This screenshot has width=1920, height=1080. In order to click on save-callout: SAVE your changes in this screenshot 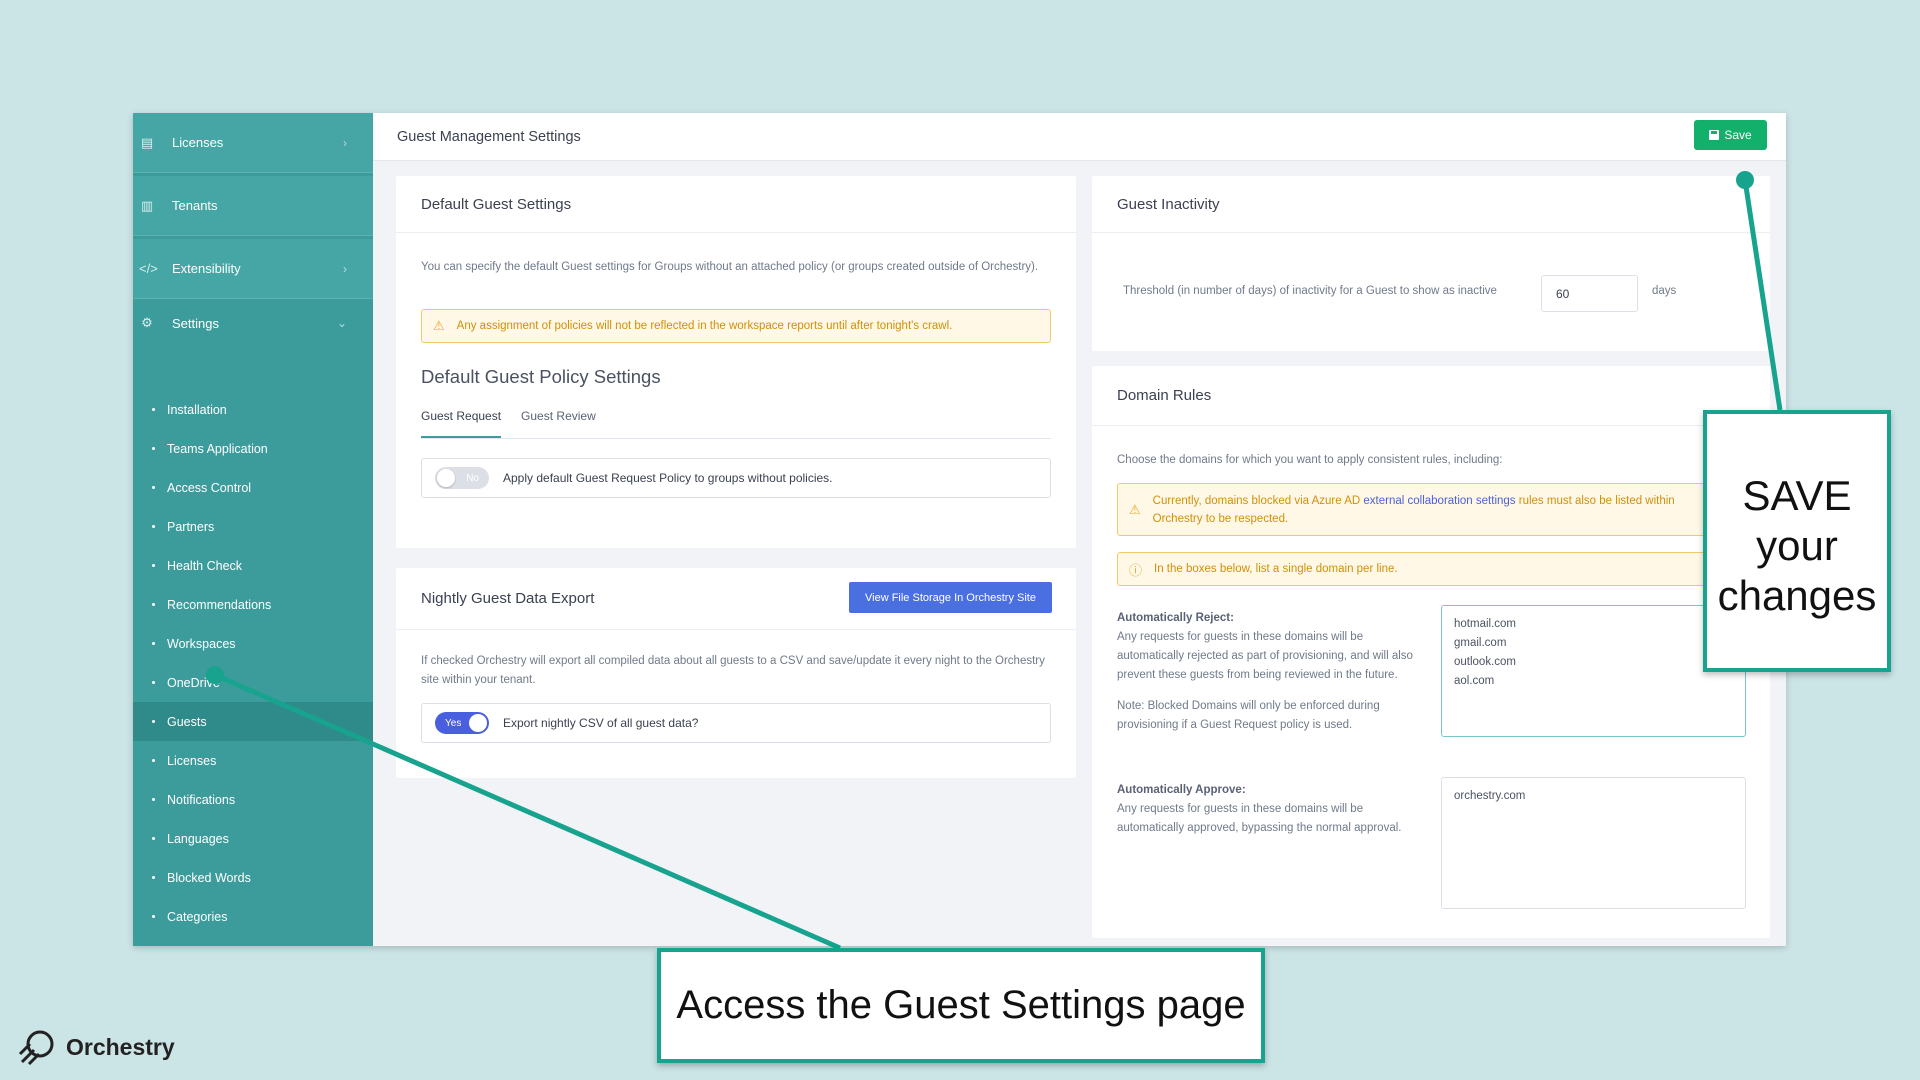, I will do `click(1797, 541)`.